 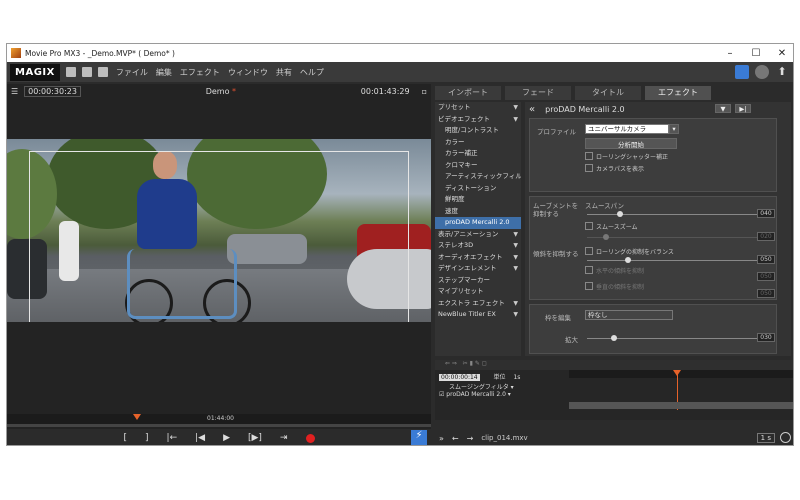 What do you see at coordinates (226, 438) in the screenshot?
I see `play-button: ▶` at bounding box center [226, 438].